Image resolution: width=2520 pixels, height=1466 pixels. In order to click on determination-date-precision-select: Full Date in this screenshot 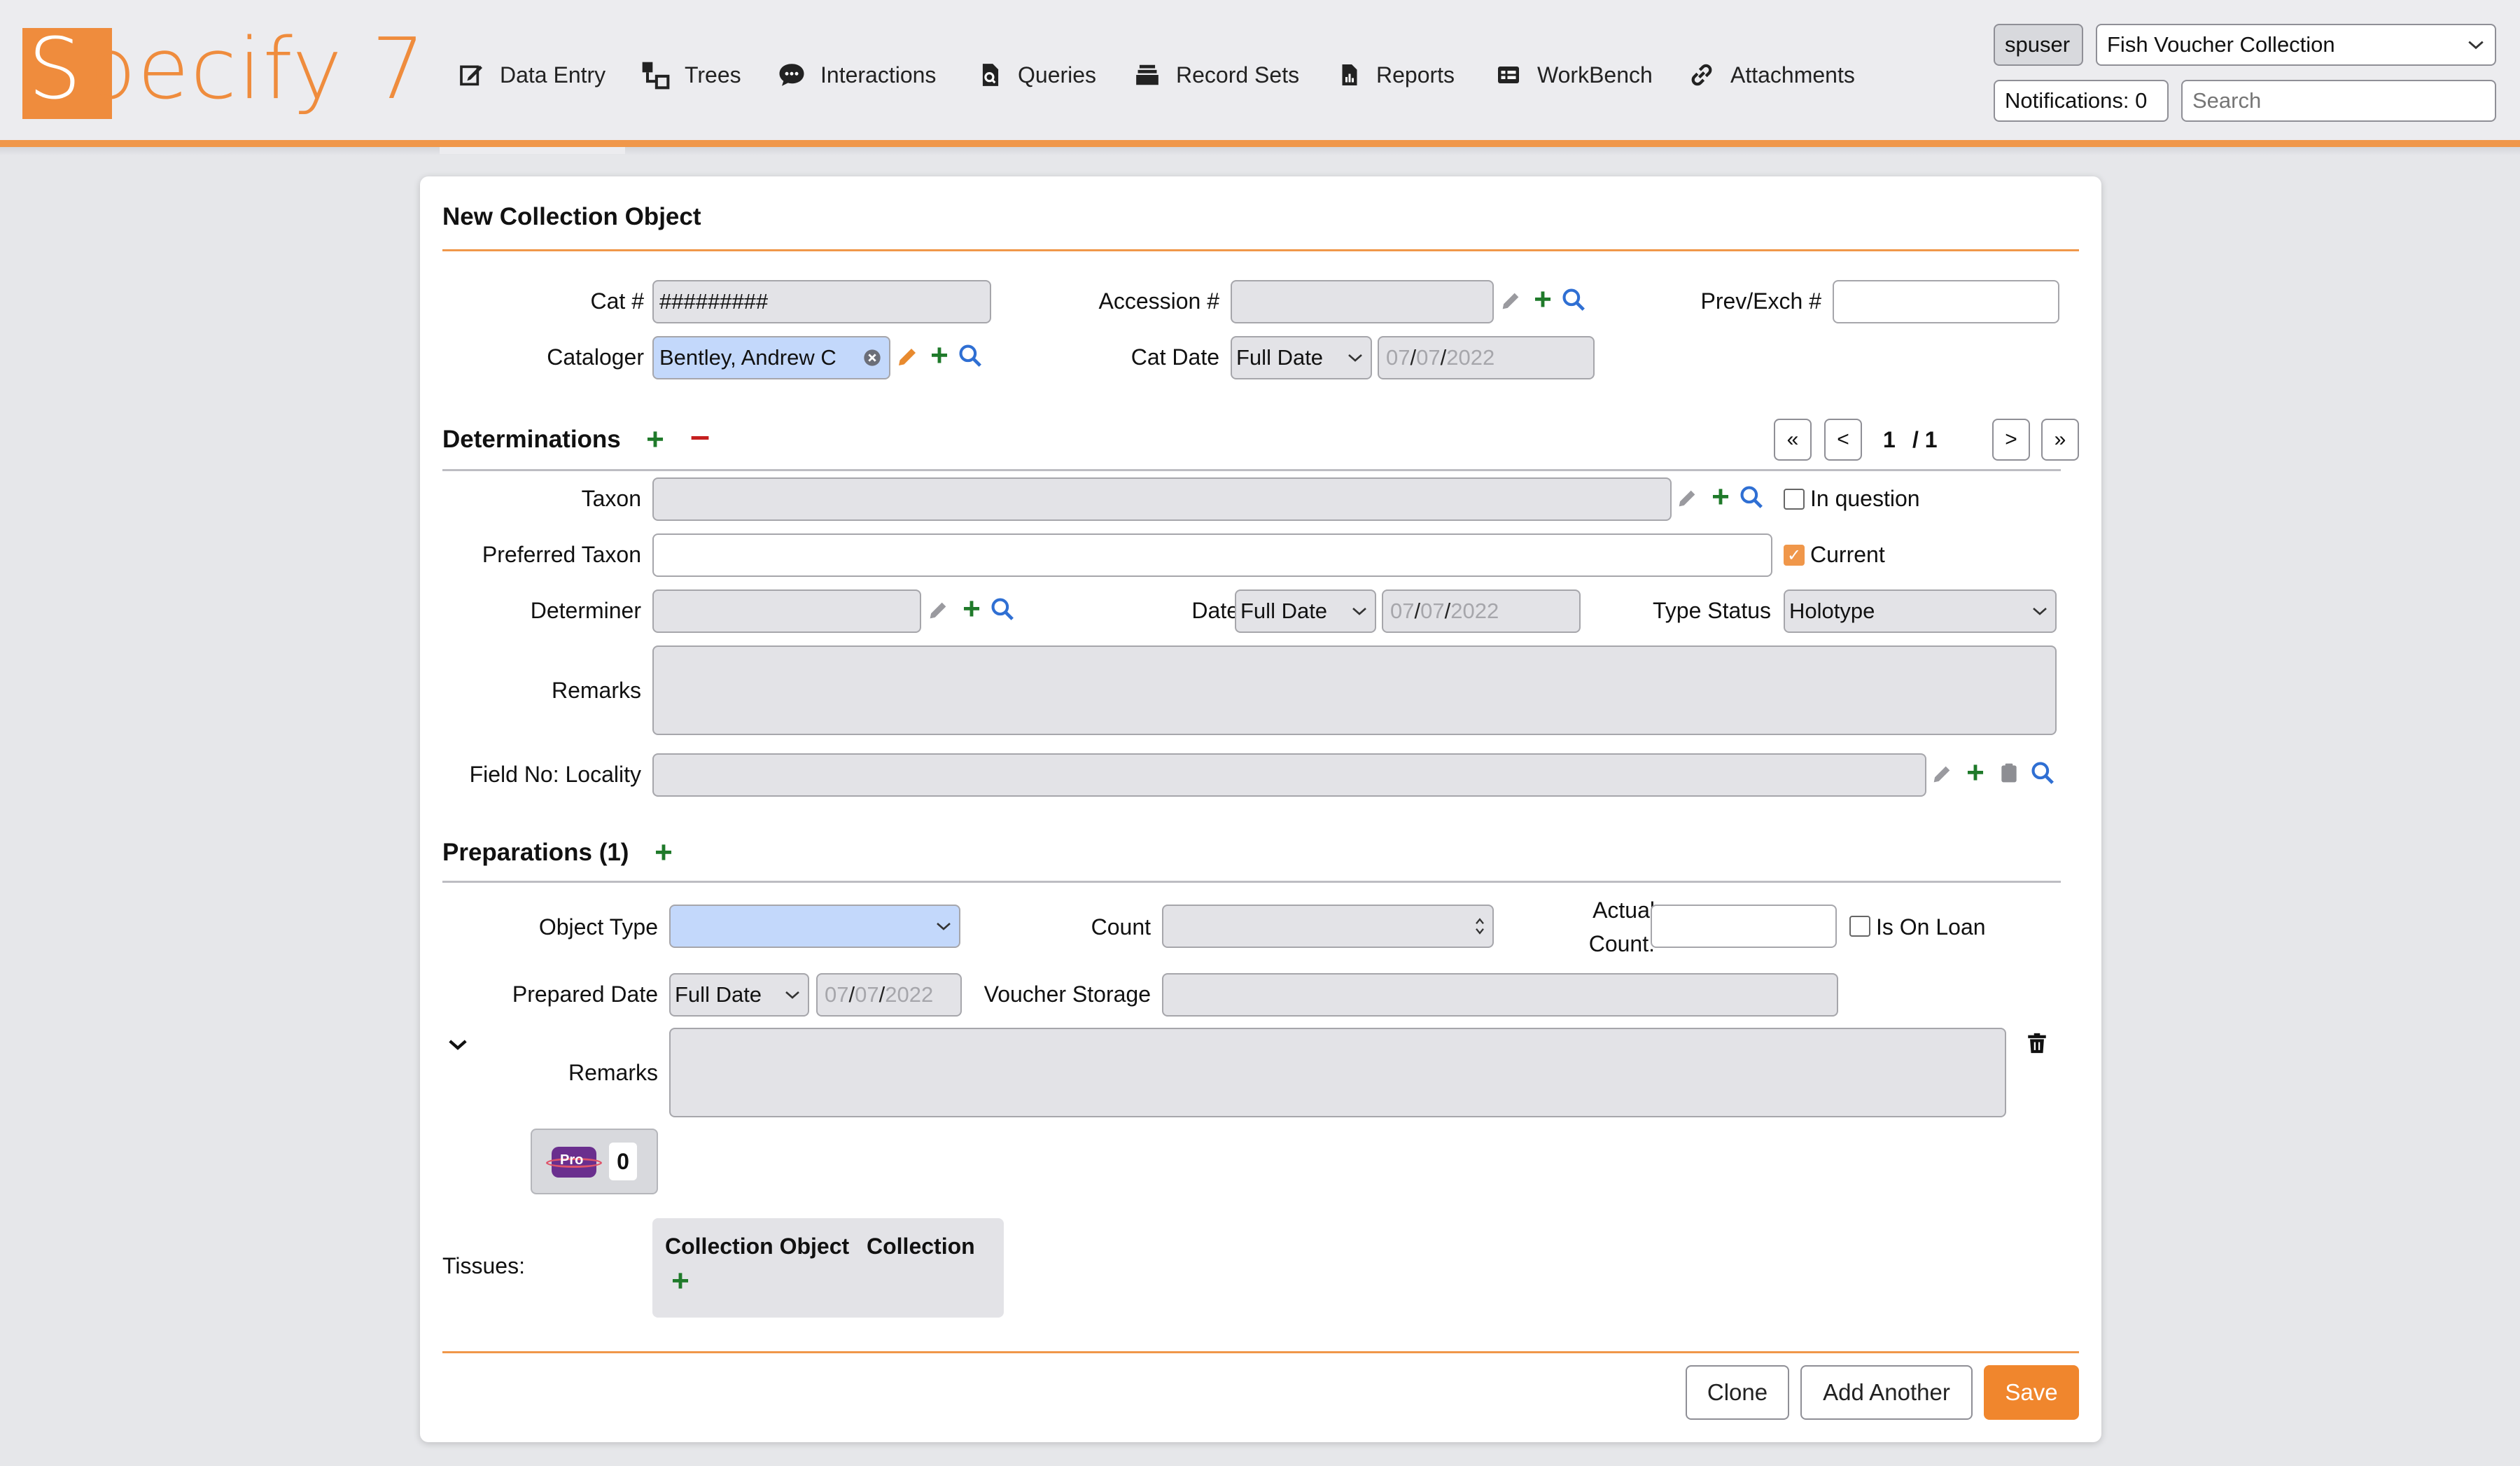, I will do `click(1305, 611)`.